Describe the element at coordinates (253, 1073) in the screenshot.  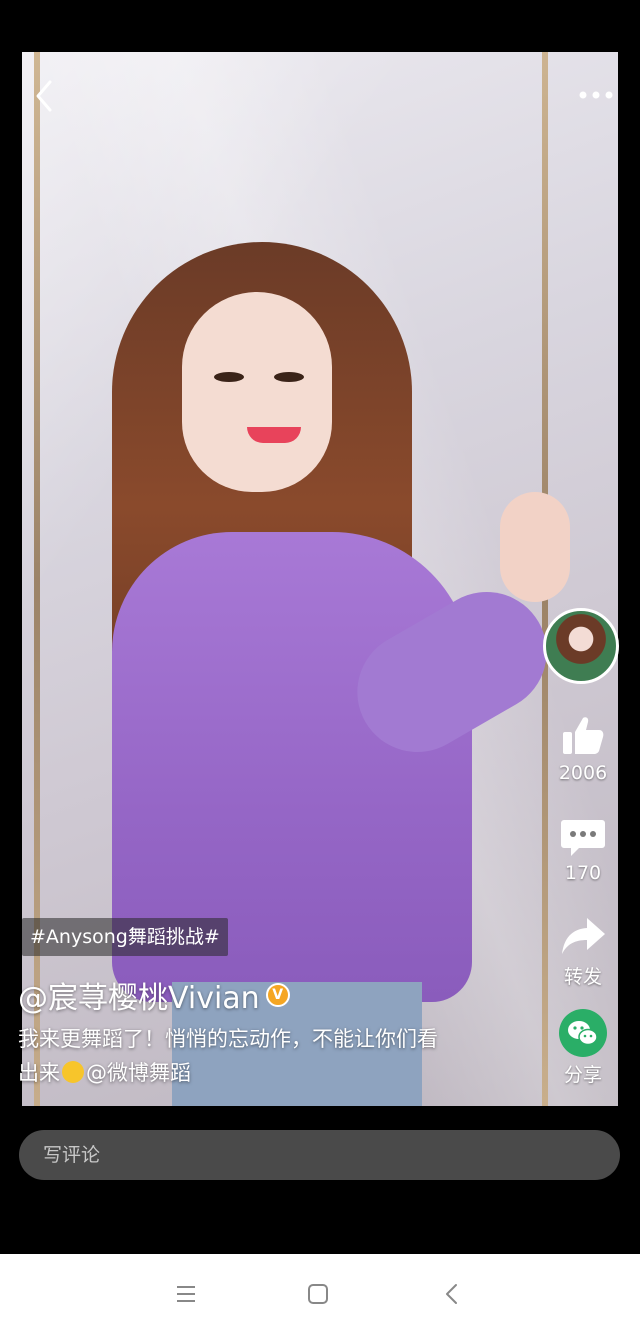
I see `caption-line: 出来 @微博舞蹈` at that location.